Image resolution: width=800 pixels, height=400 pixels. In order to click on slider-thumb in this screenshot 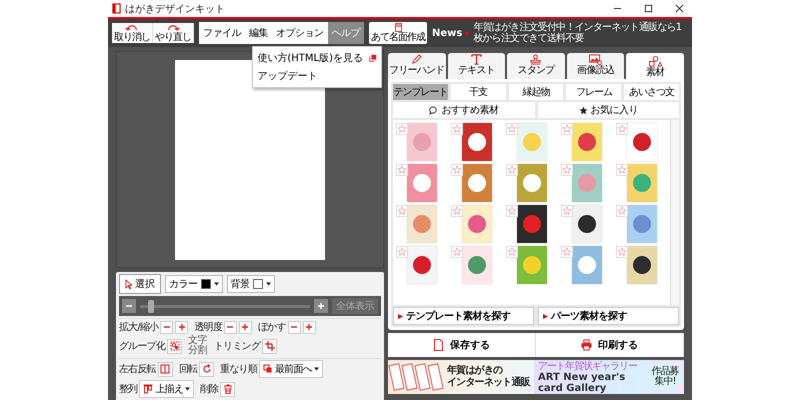, I will do `click(151, 306)`.